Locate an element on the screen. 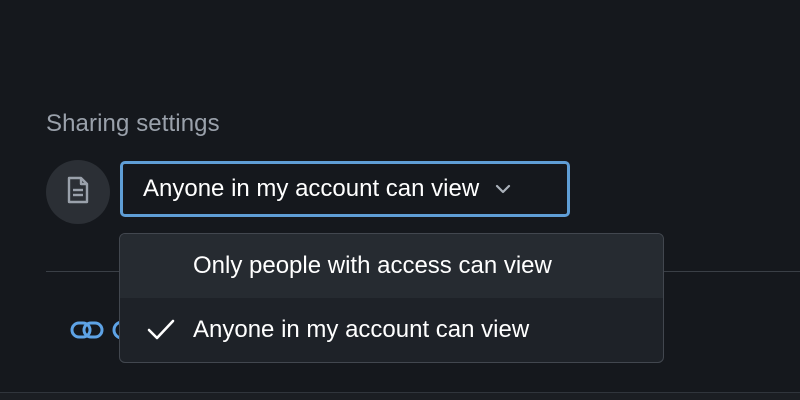 The height and width of the screenshot is (400, 800). chevron-down-icon is located at coordinates (503, 189).